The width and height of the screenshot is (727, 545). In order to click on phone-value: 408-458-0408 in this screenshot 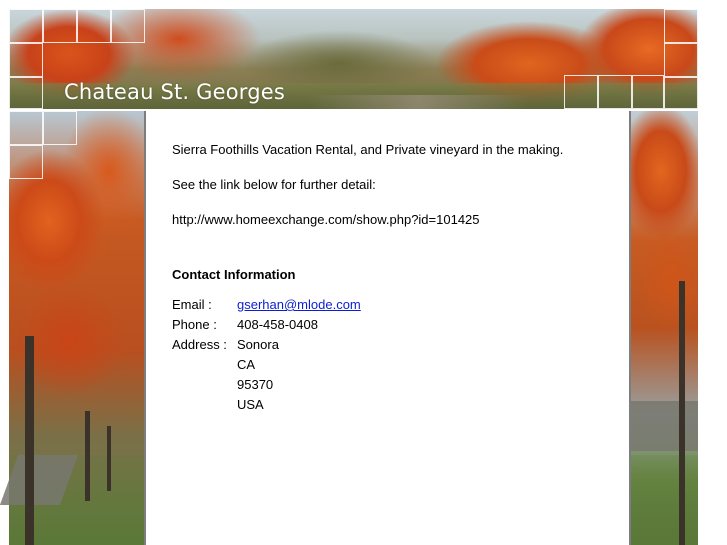, I will do `click(277, 324)`.